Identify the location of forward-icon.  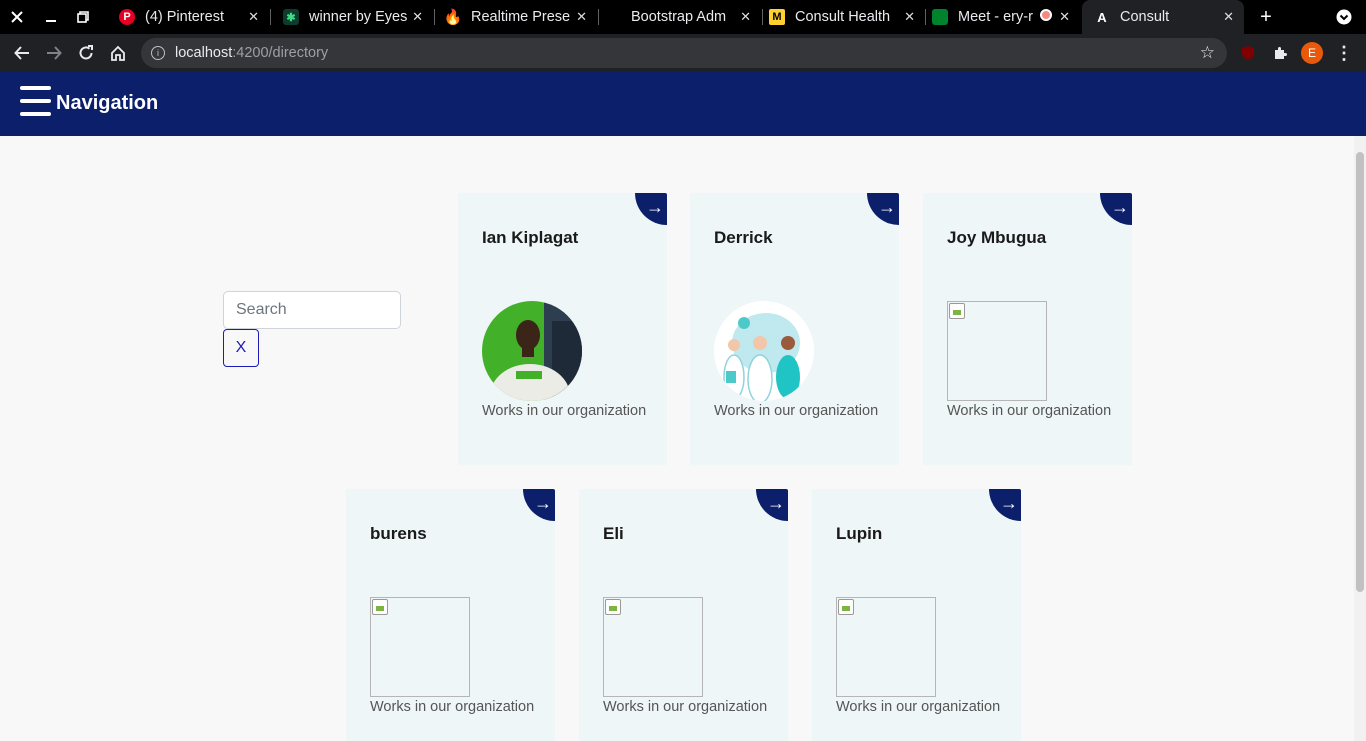
(54, 53).